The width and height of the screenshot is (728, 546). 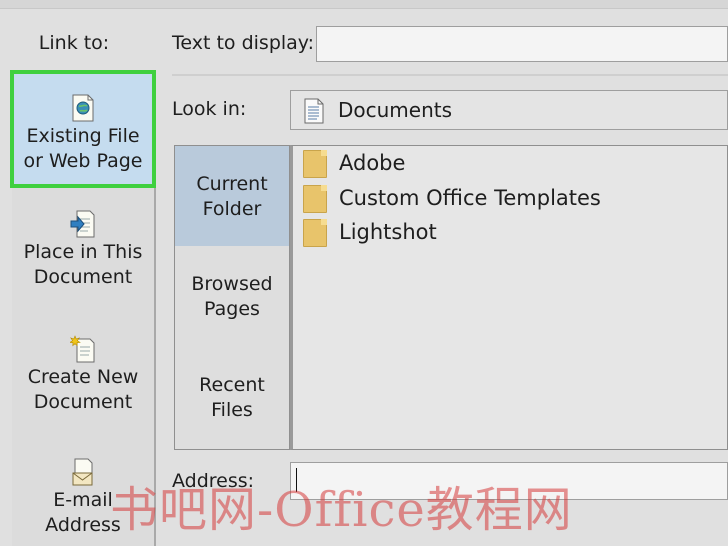 What do you see at coordinates (83, 148) in the screenshot?
I see `link-existing-file-label: Existing File or Web Page` at bounding box center [83, 148].